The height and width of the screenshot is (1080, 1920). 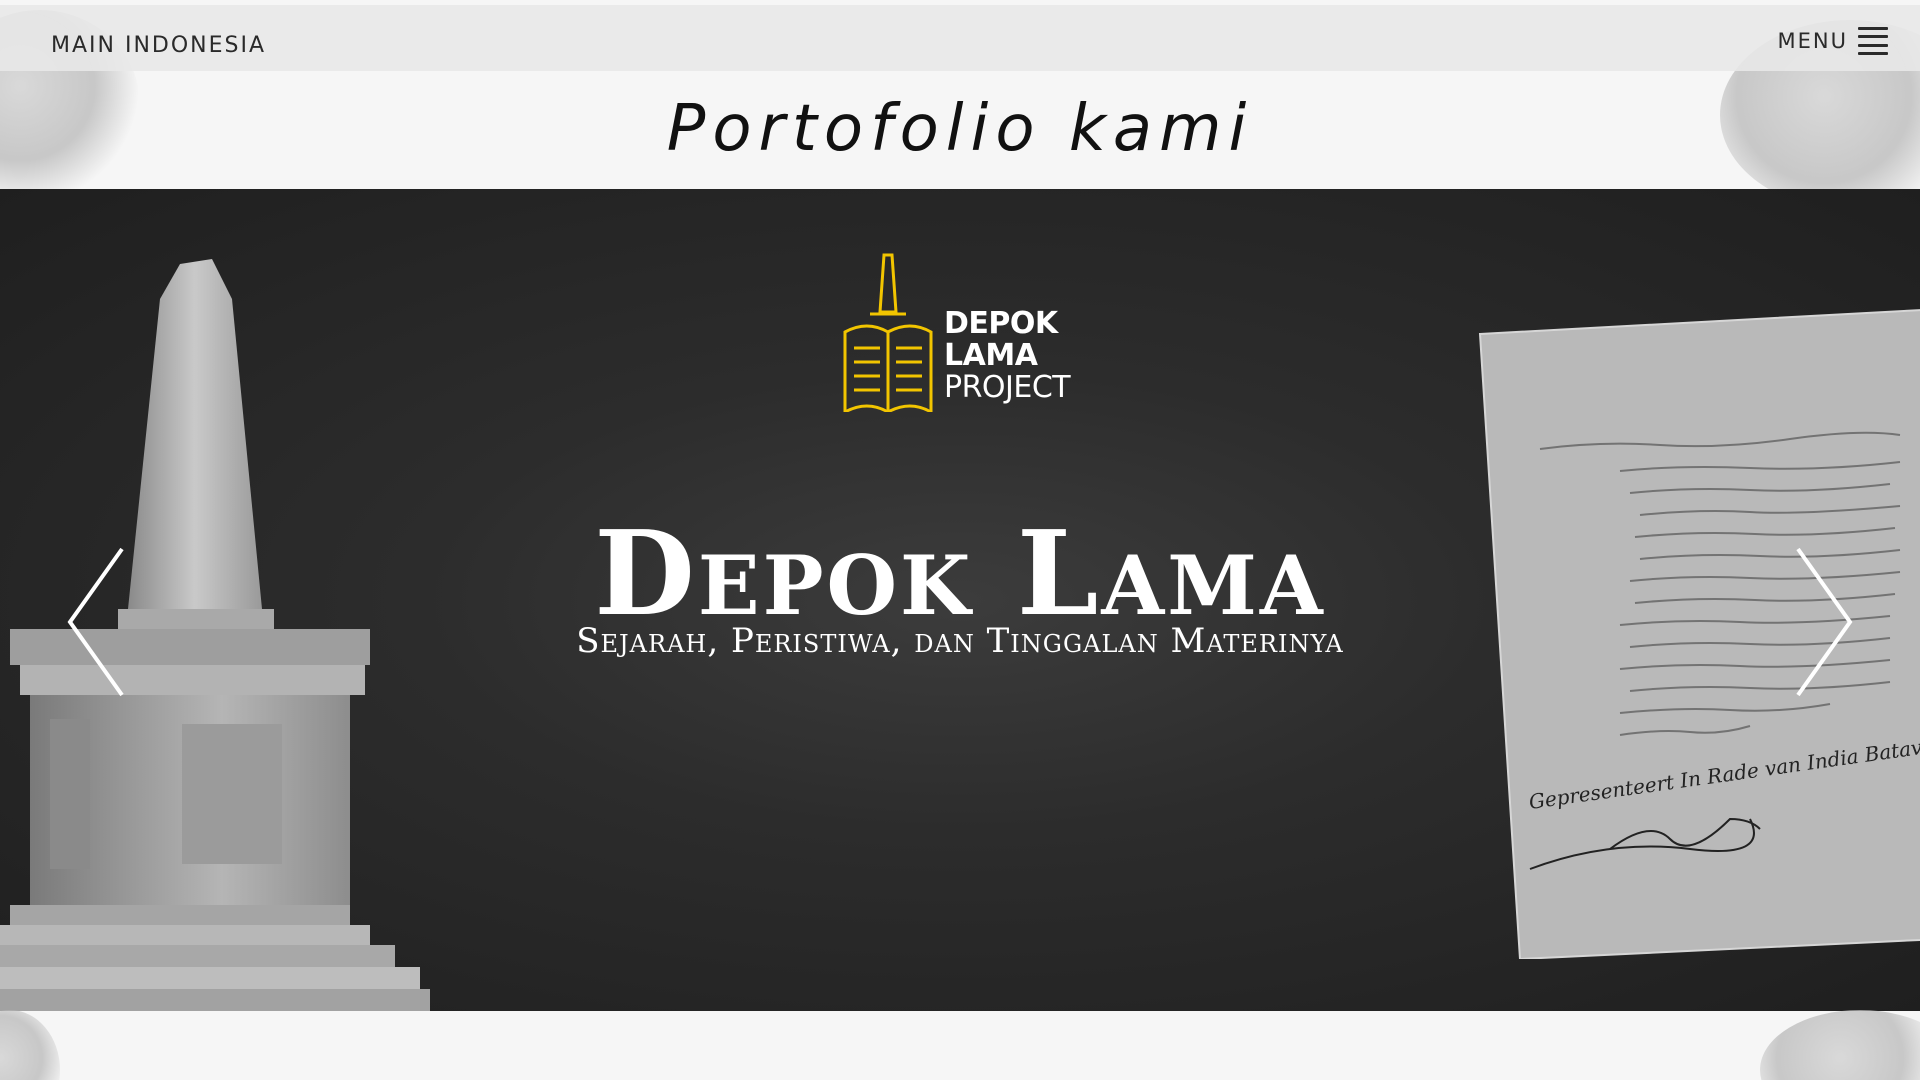 I want to click on depok-lama-project-logo: DEPOK LAMA PROJECT, so click(x=960, y=332).